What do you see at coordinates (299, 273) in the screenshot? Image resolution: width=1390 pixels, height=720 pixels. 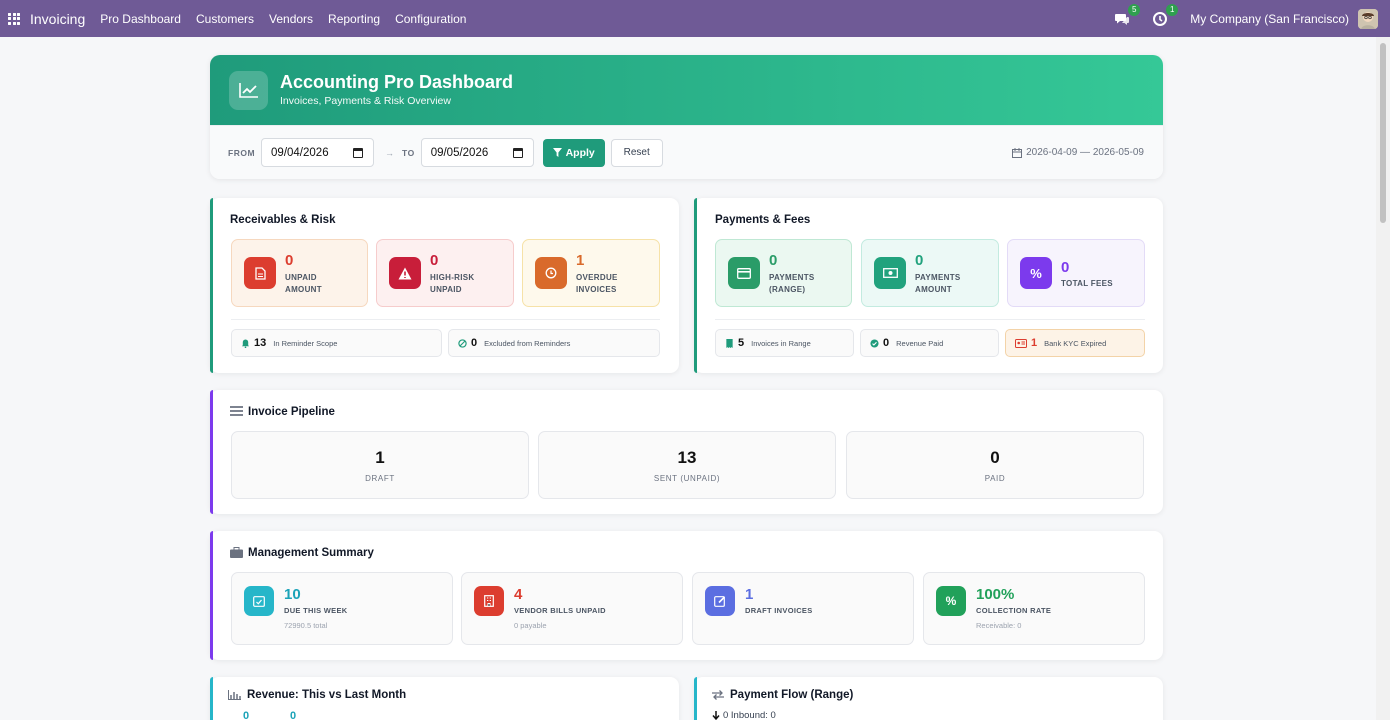 I see `unpaid-amount-tile: 0 UNPAID AMOUNT` at bounding box center [299, 273].